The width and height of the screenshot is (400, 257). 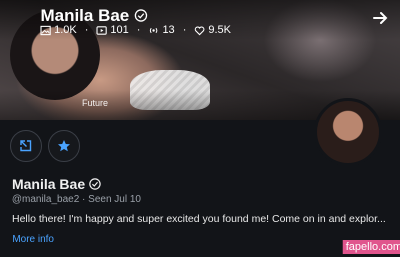 What do you see at coordinates (154, 30) in the screenshot?
I see `broadcast-icon` at bounding box center [154, 30].